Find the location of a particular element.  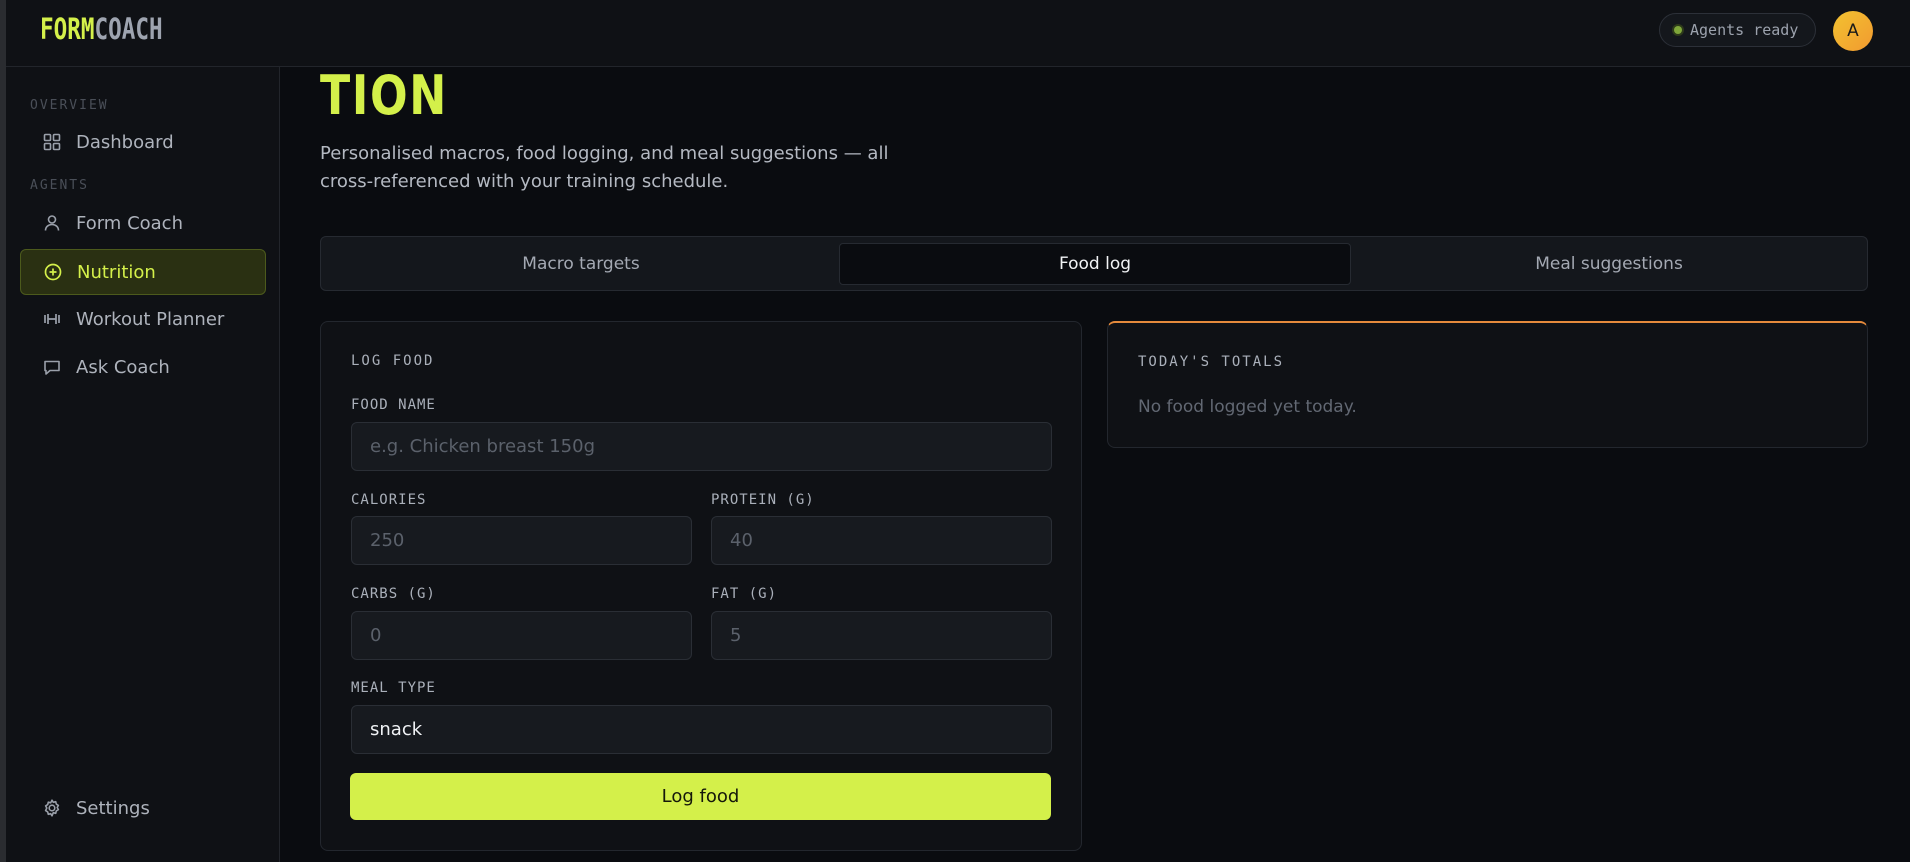

log-food-title: LOG FOOD is located at coordinates (393, 361).